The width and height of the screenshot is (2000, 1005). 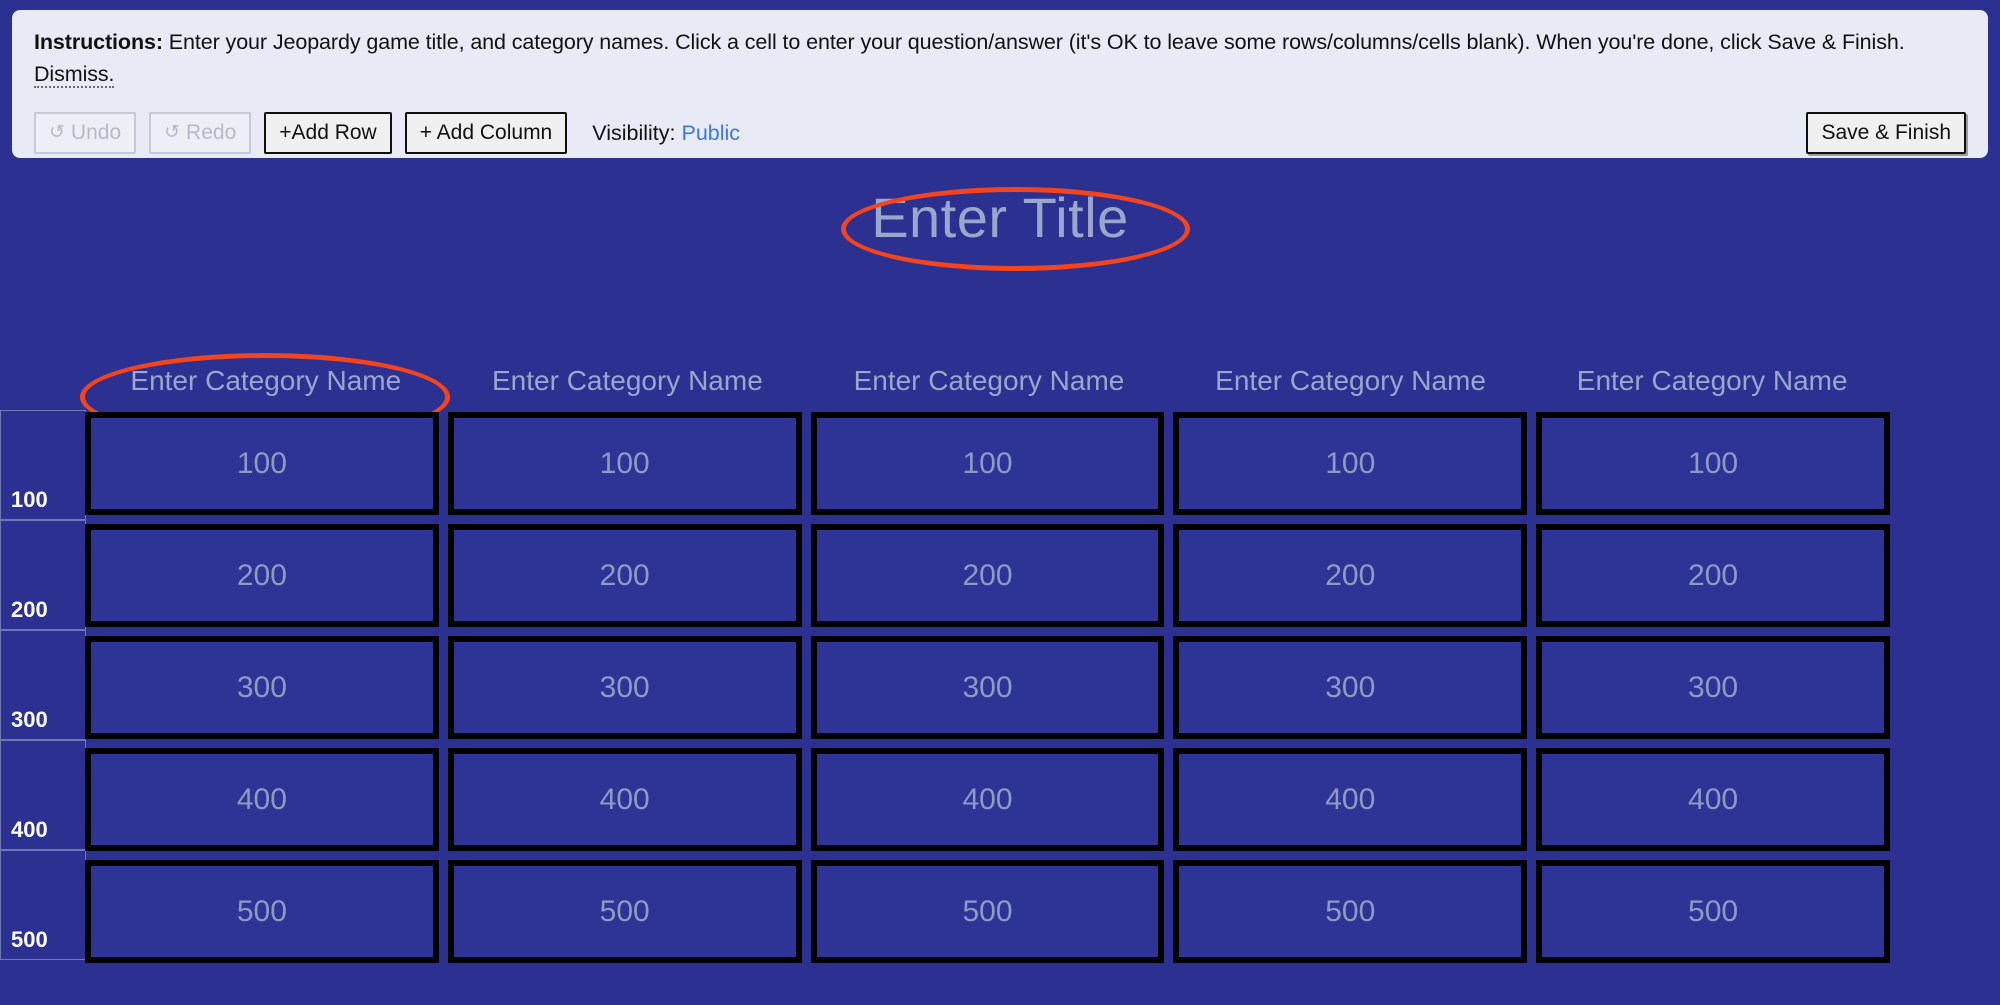 I want to click on board-row: 100 100 100 100 100, so click(x=987, y=463).